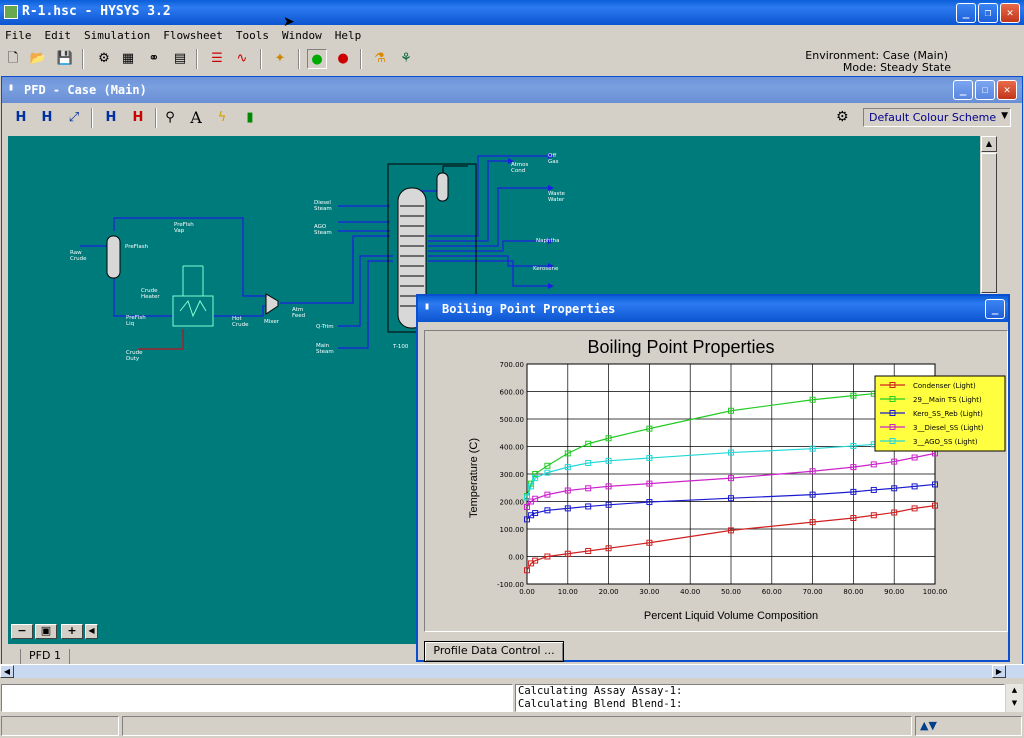  What do you see at coordinates (85, 90) in the screenshot?
I see `pfd-title: PFD - Case (Main)` at bounding box center [85, 90].